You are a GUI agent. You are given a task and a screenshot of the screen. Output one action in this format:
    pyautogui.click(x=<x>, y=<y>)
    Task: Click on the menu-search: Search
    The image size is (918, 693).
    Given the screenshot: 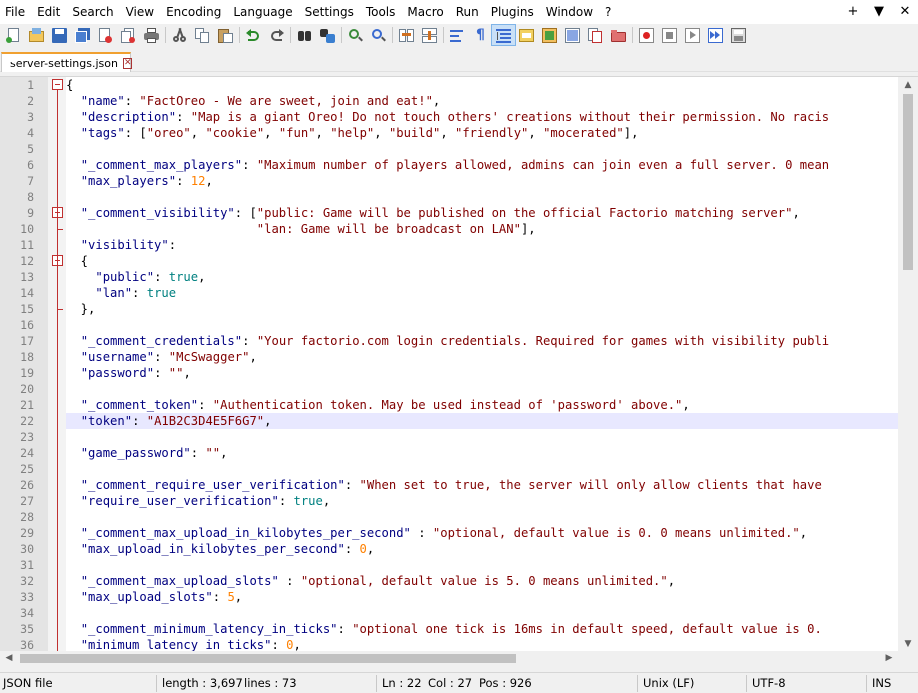 What is the action you would take?
    pyautogui.click(x=92, y=12)
    